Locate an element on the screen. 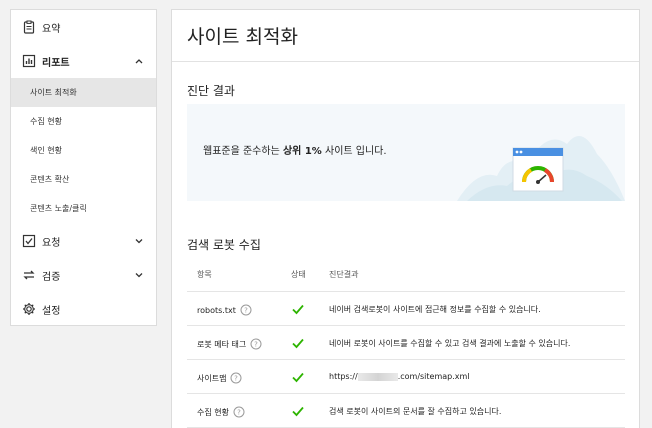  row-result: https:// .com/sitemap.xml is located at coordinates (399, 376).